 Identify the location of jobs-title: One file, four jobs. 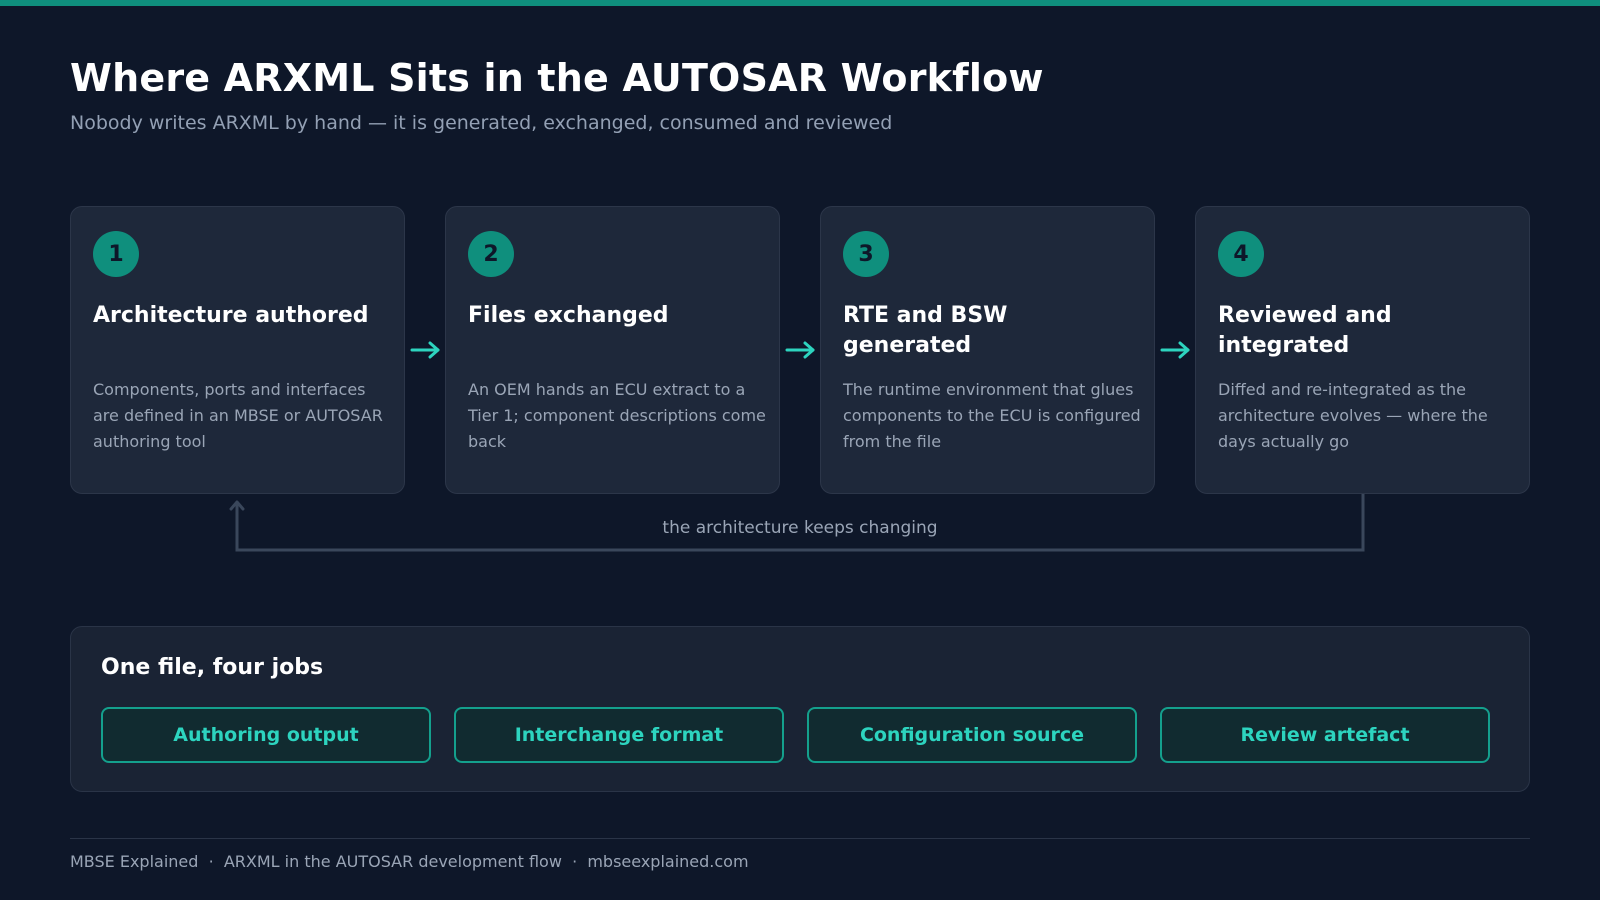
(212, 667).